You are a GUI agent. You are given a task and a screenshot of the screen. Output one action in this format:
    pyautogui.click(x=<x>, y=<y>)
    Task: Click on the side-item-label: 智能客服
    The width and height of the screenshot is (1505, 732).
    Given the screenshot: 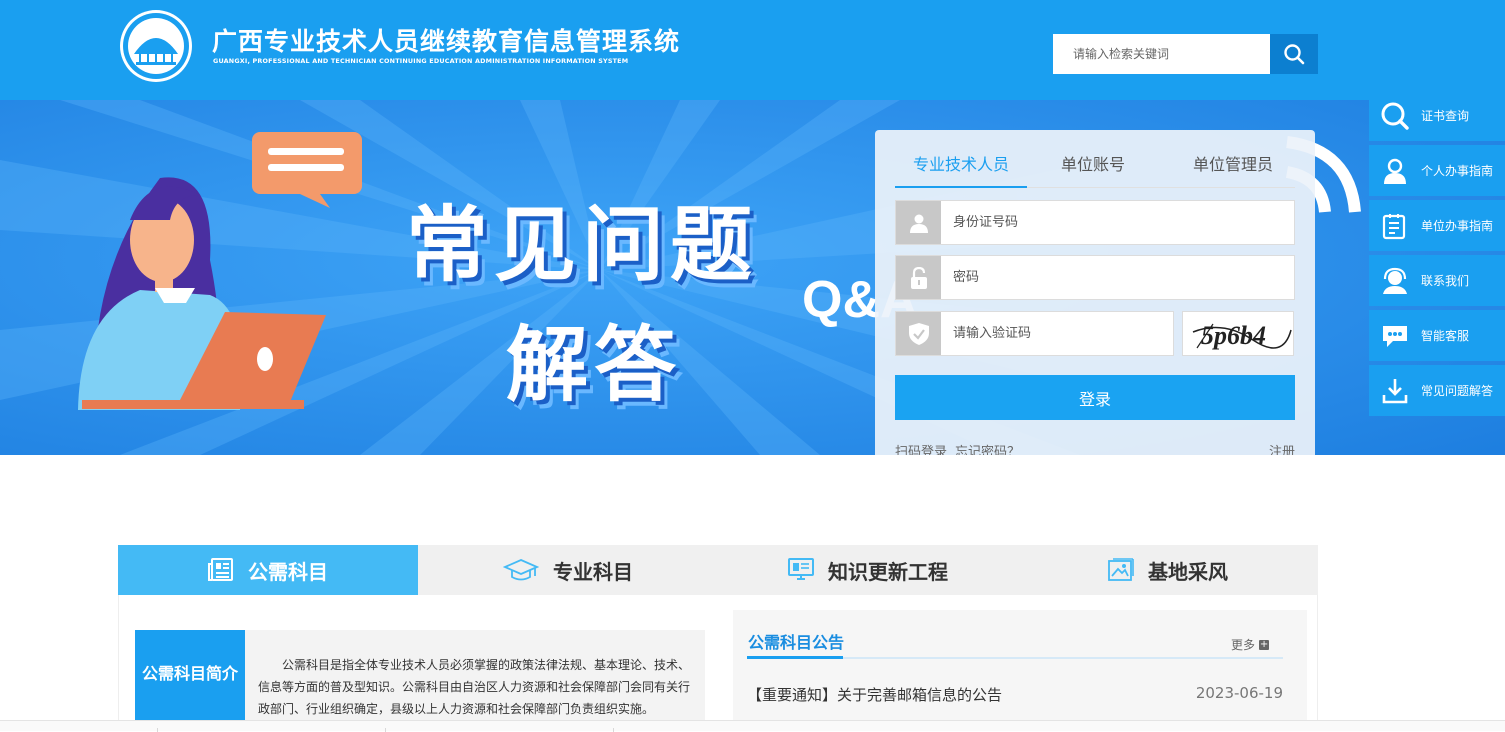 What is the action you would take?
    pyautogui.click(x=1445, y=336)
    